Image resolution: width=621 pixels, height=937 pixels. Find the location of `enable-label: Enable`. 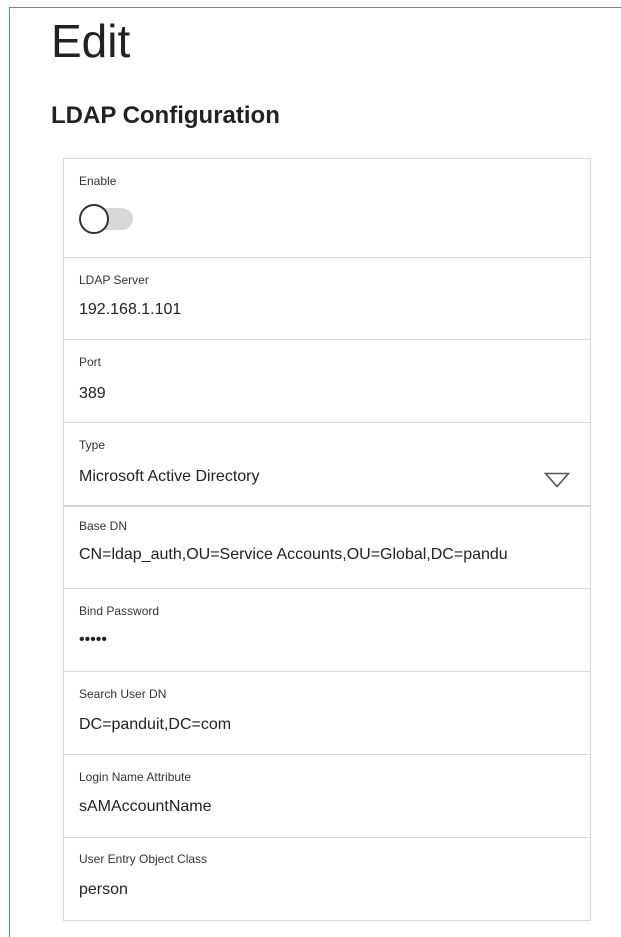

enable-label: Enable is located at coordinates (98, 181).